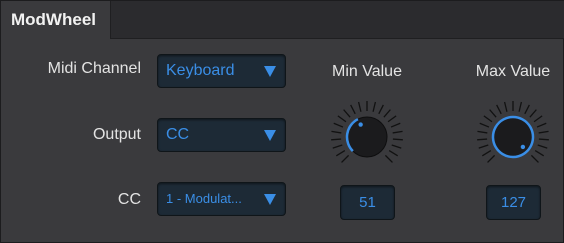 This screenshot has height=243, width=564. I want to click on min-value-label: Min Value, so click(367, 71).